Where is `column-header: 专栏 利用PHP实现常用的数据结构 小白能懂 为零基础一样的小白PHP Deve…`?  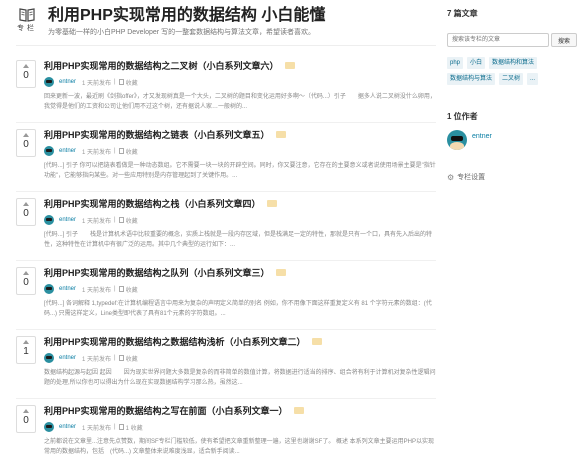 column-header: 专栏 利用PHP实现常用的数据结构 小白能懂 为零基础一样的小白PHP Deve… is located at coordinates (226, 26).